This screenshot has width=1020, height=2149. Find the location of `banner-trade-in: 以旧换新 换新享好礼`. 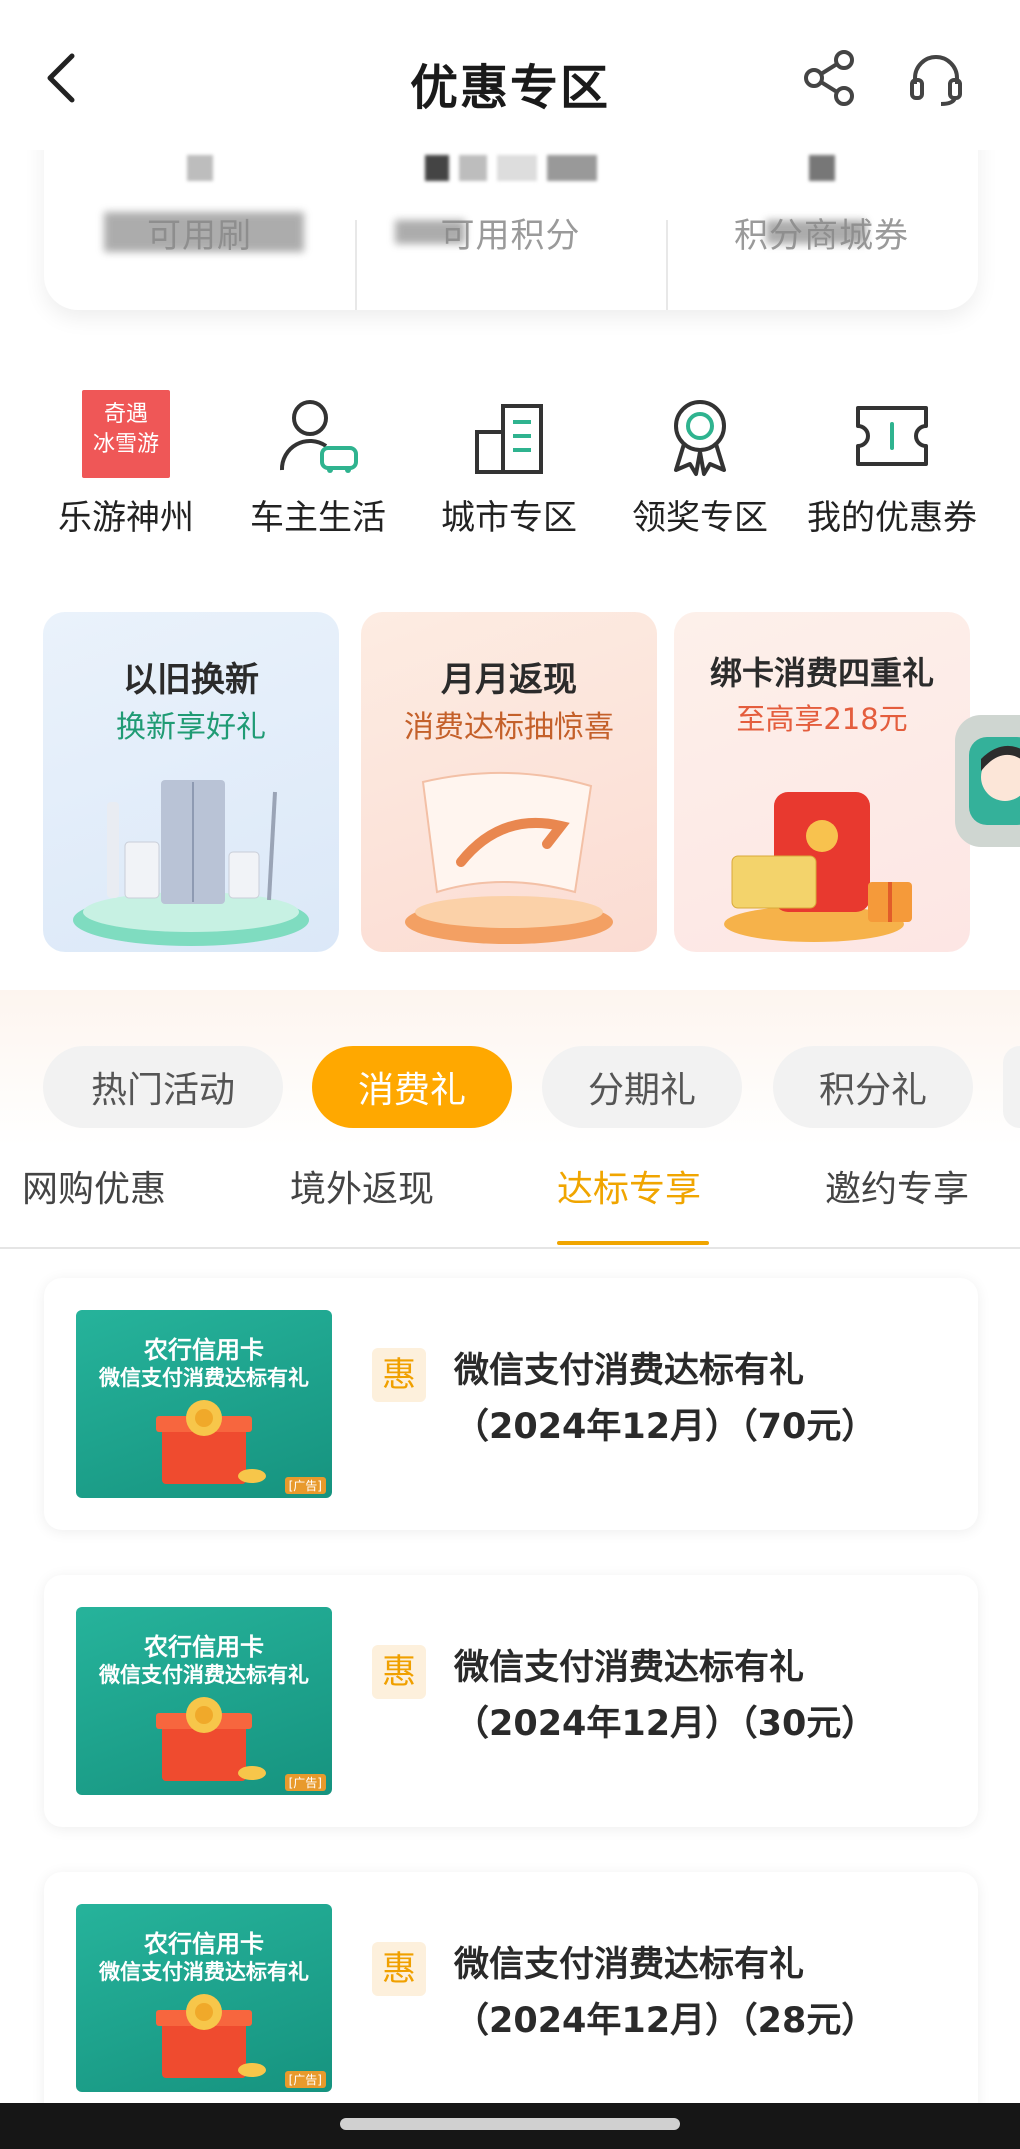

banner-trade-in: 以旧换新 换新享好礼 is located at coordinates (191, 782).